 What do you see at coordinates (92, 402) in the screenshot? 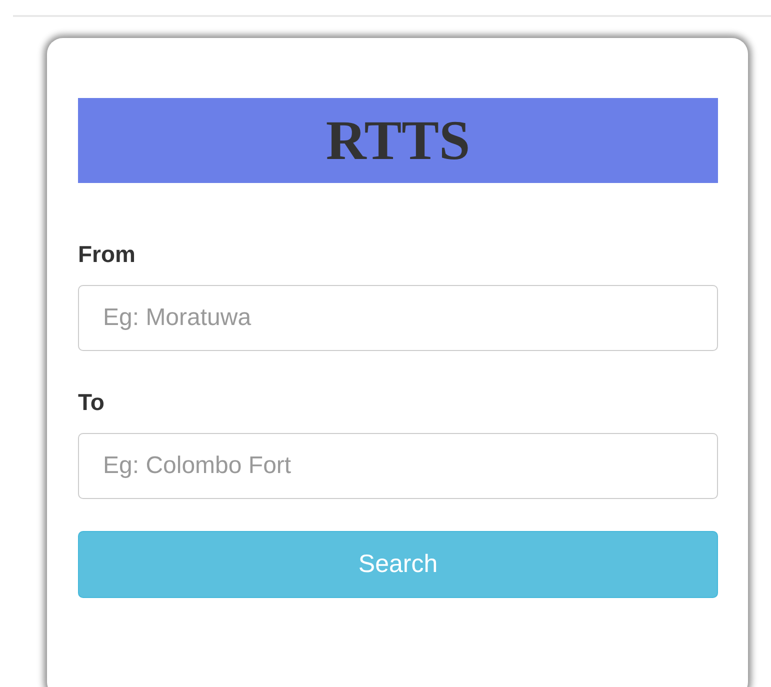
I see `field-label: To` at bounding box center [92, 402].